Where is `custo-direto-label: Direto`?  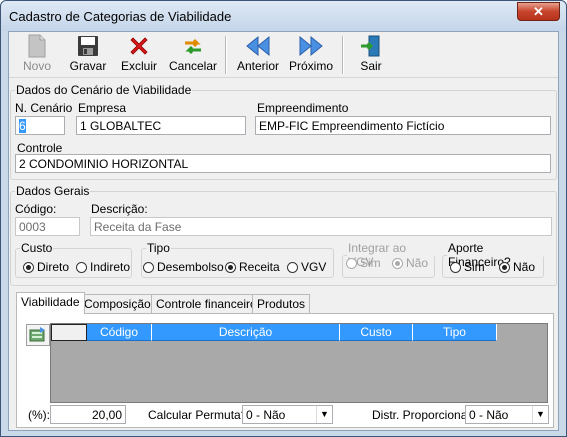
custo-direto-label: Direto is located at coordinates (53, 267).